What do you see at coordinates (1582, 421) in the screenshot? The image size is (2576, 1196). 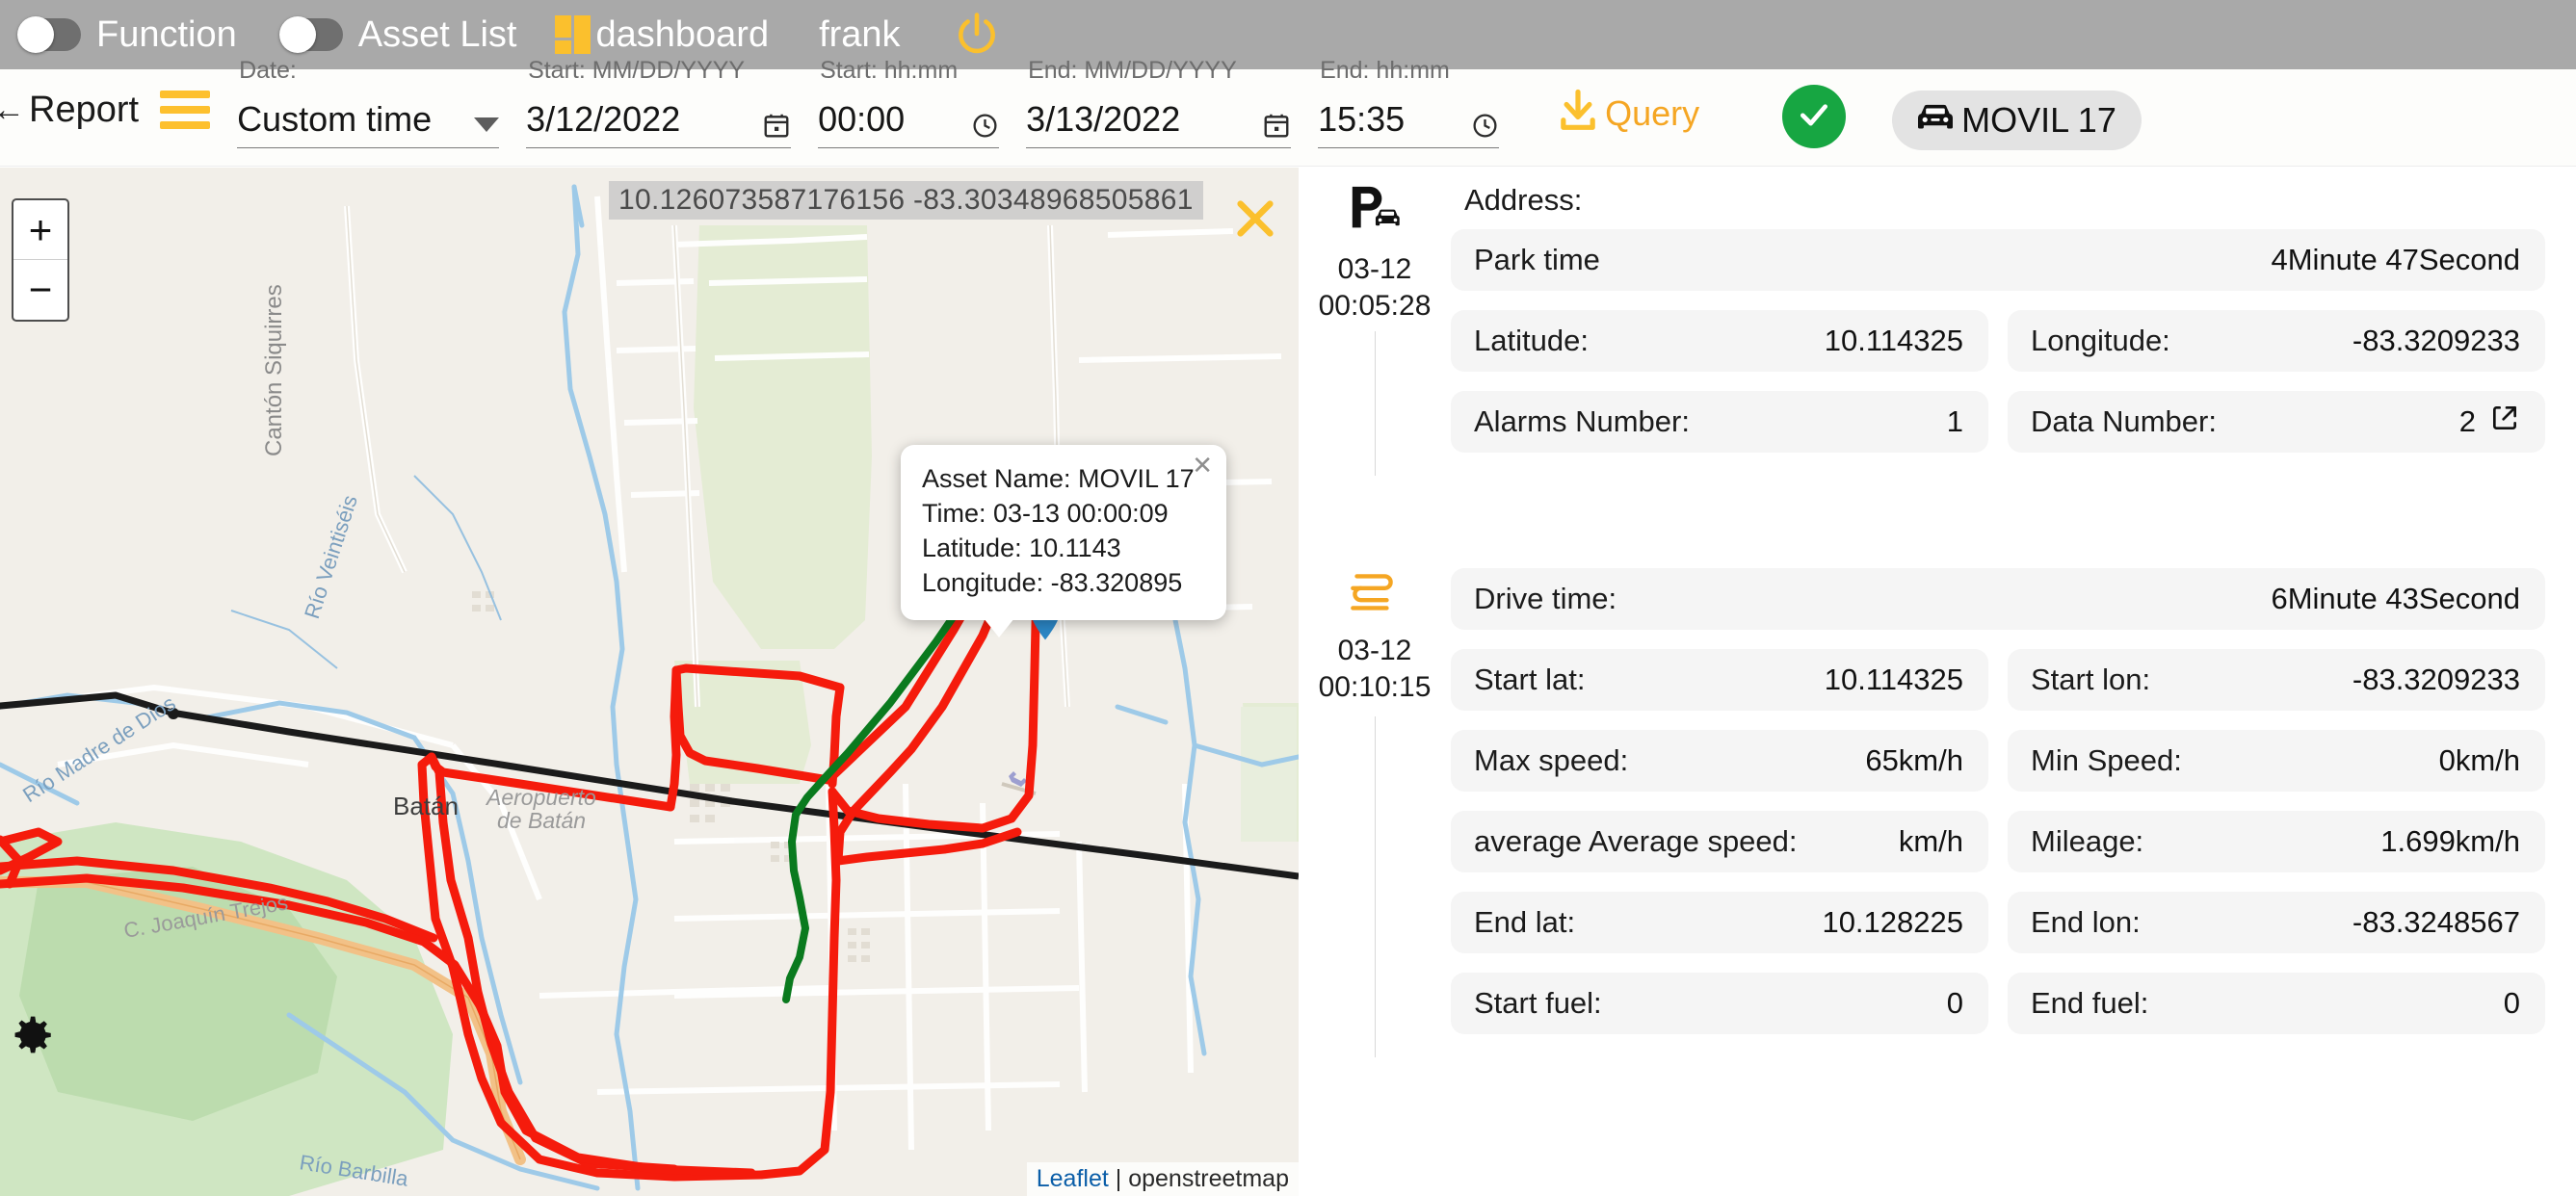 I see `alarms-number-key: Alarms Number:` at bounding box center [1582, 421].